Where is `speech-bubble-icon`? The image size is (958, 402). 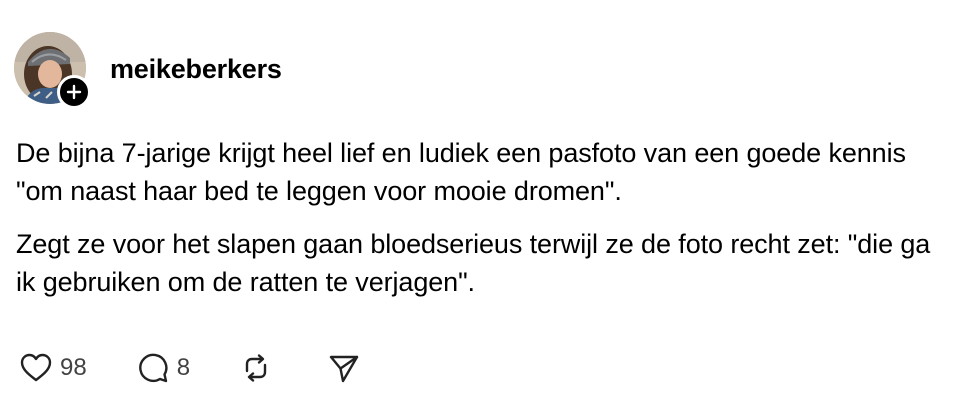
speech-bubble-icon is located at coordinates (153, 368).